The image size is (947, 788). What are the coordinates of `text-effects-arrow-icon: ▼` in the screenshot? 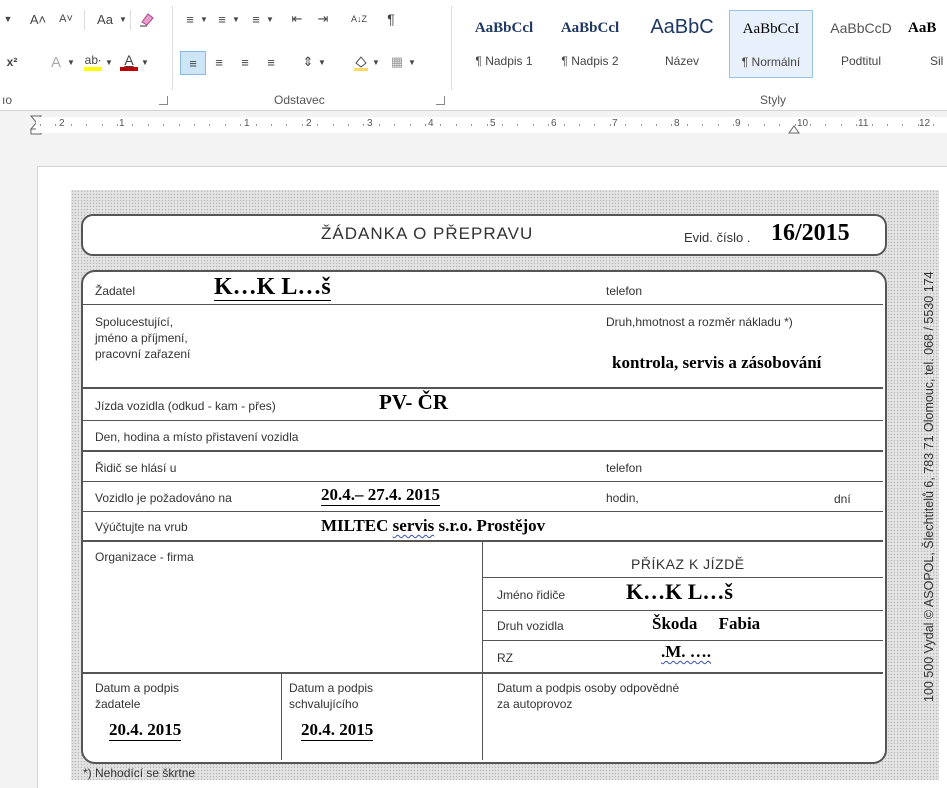 It's located at (71, 62).